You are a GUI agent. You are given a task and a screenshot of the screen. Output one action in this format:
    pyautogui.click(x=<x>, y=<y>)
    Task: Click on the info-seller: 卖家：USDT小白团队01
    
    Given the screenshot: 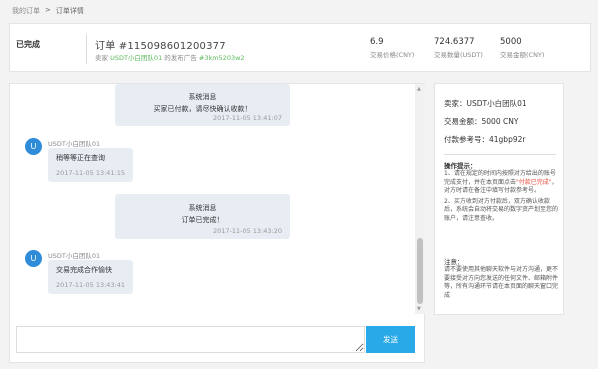 What is the action you would take?
    pyautogui.click(x=485, y=103)
    